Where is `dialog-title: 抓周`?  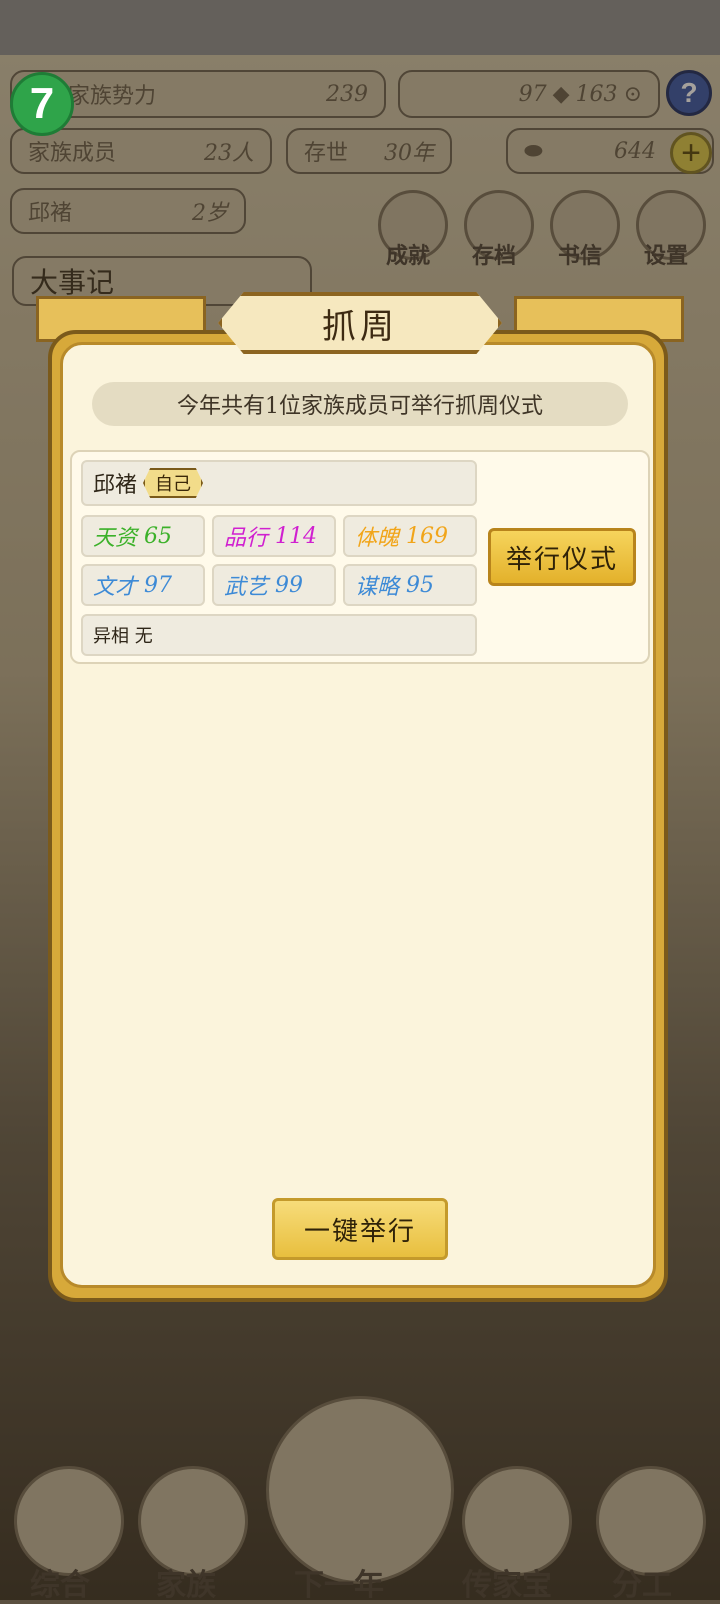
dialog-title: 抓周 is located at coordinates (360, 326).